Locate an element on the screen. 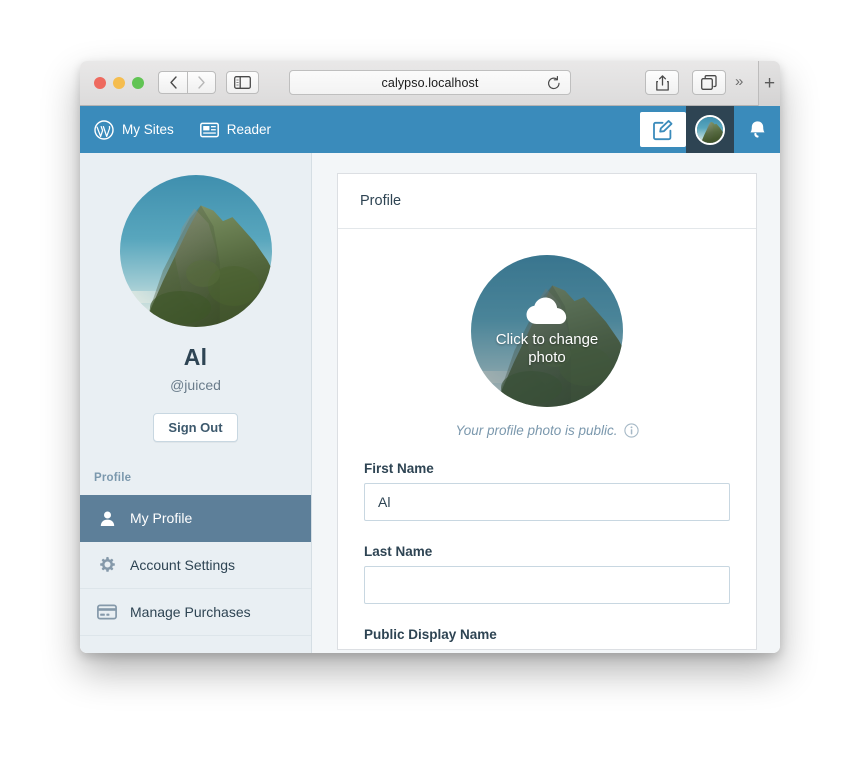  sidebar-display-name: Al is located at coordinates (195, 357).